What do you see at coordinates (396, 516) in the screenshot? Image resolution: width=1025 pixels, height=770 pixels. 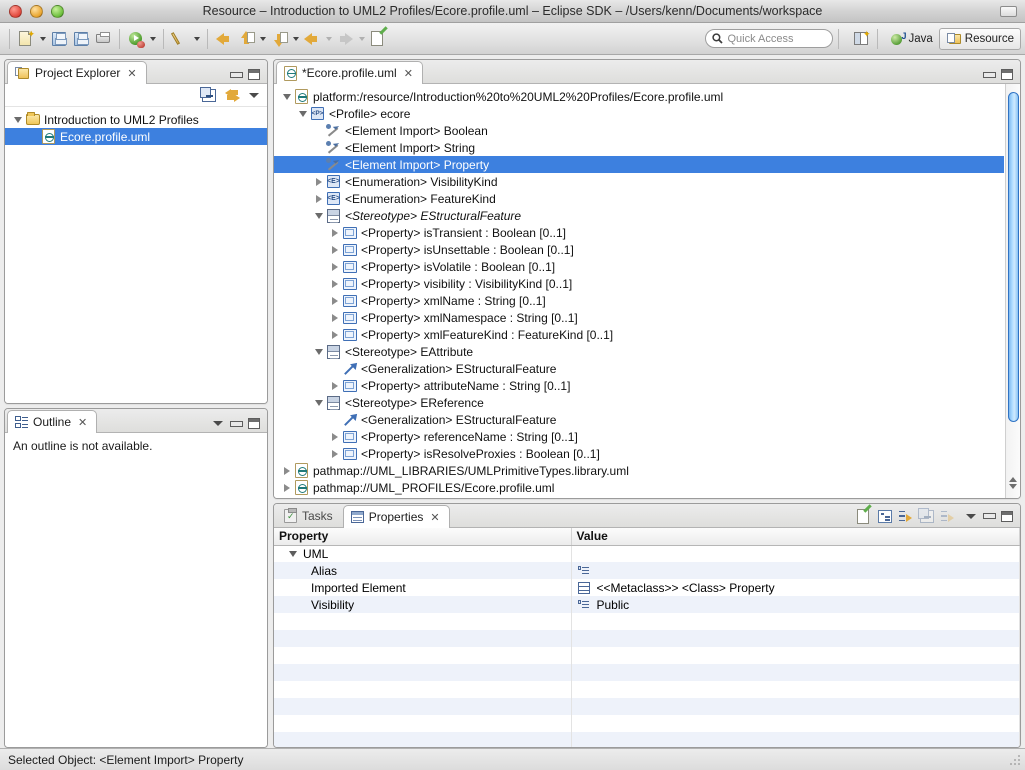 I see `tab-properties: Properties ✕` at bounding box center [396, 516].